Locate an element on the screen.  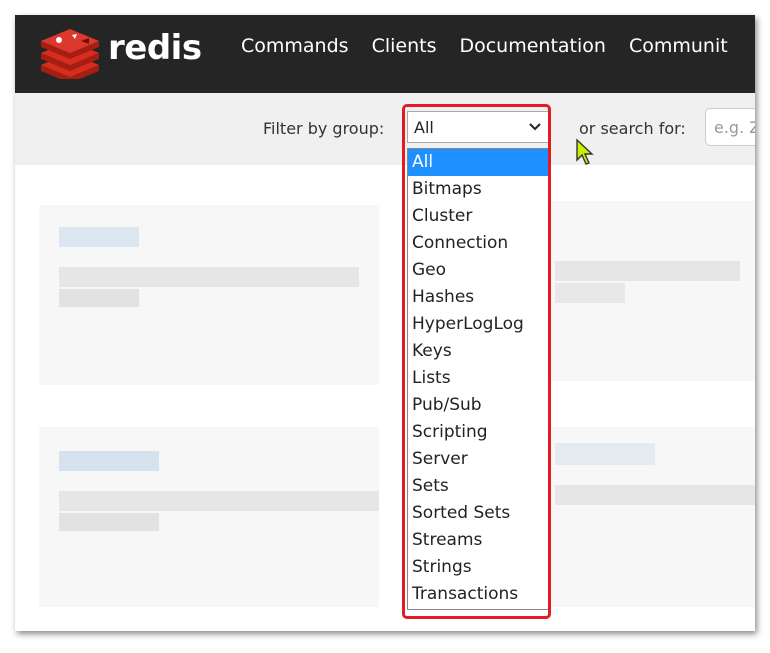
nav-item-community: Communit is located at coordinates (678, 46).